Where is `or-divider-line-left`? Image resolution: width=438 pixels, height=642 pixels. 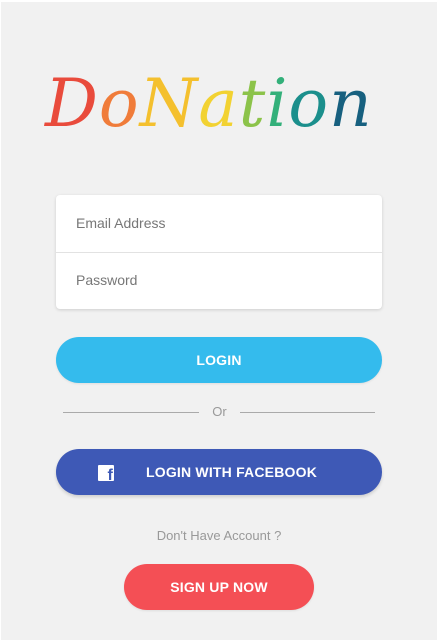
or-divider-line-left is located at coordinates (131, 412).